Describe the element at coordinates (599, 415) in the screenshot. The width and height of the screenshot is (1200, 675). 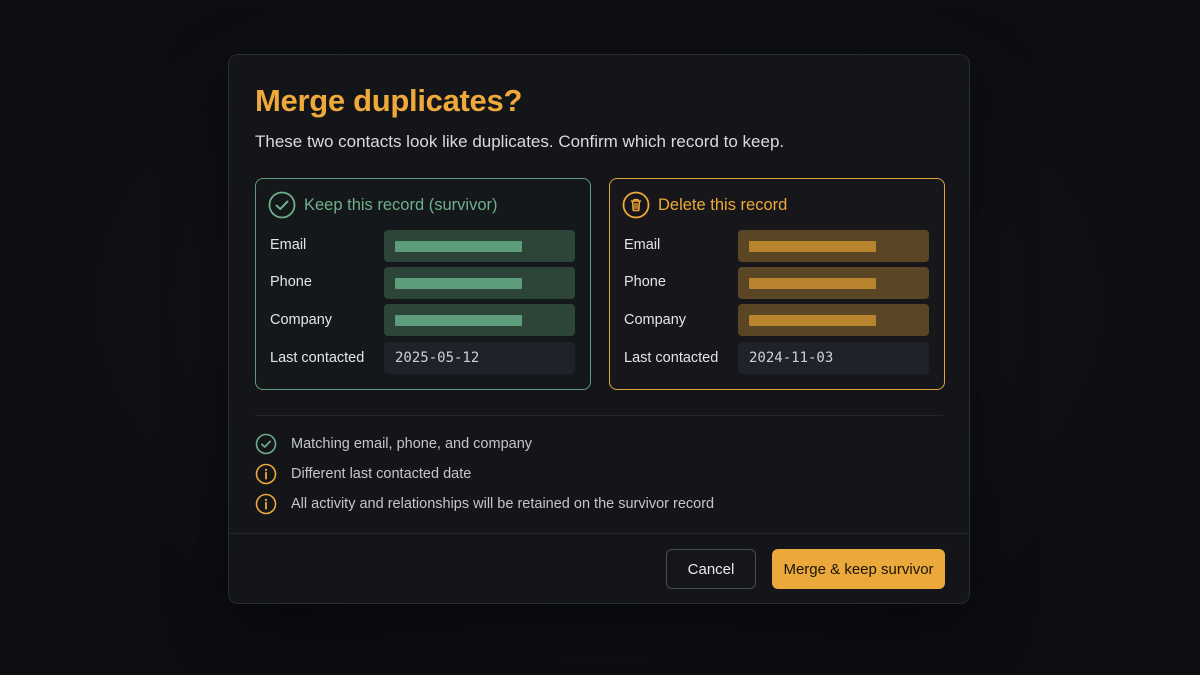
I see `divider` at that location.